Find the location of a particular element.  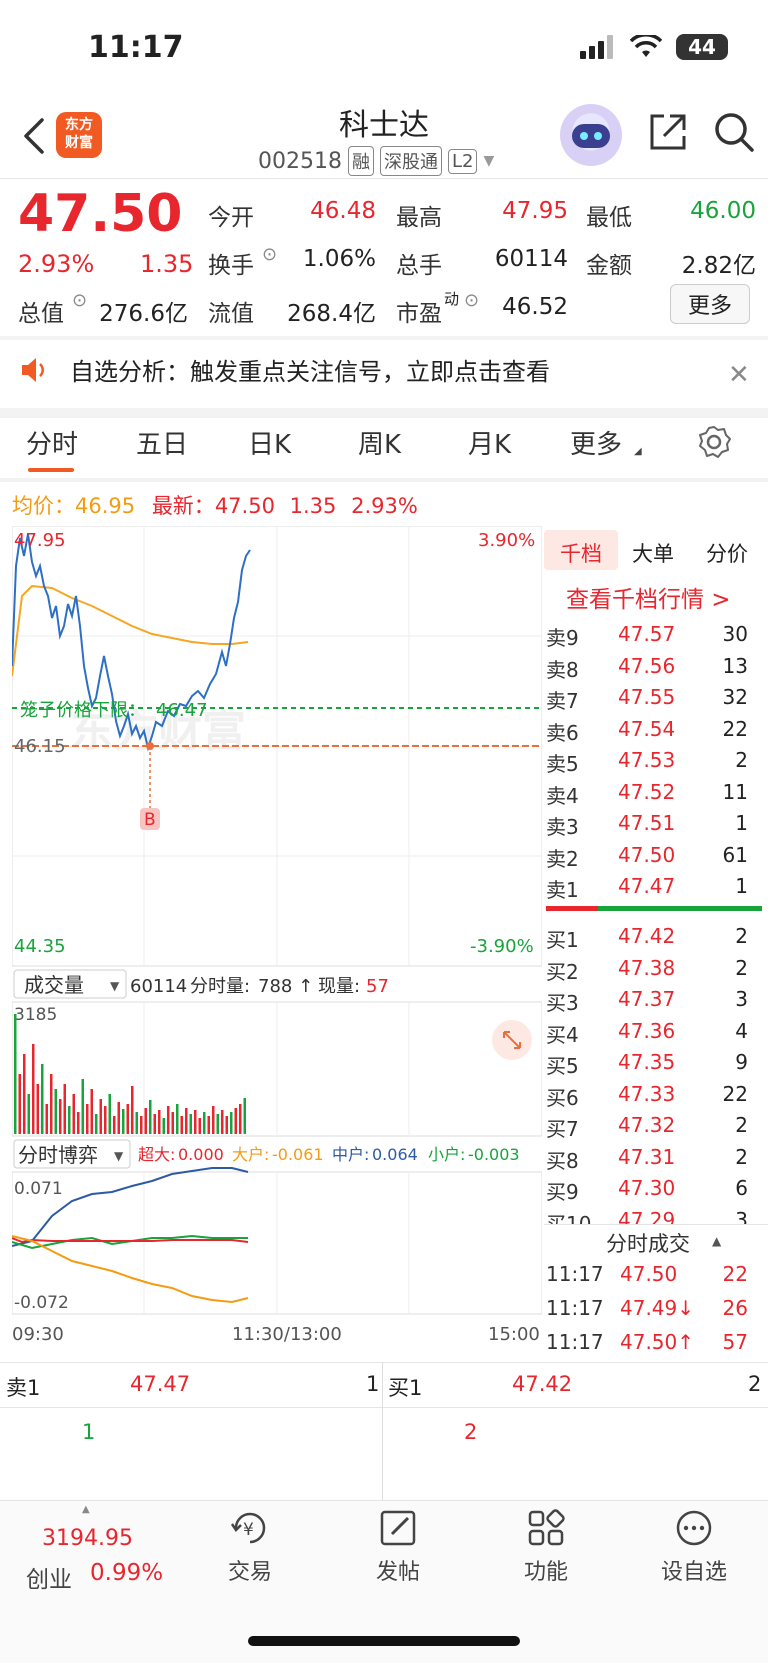

ask-row: 卖8 47.56 13 is located at coordinates (657, 669).